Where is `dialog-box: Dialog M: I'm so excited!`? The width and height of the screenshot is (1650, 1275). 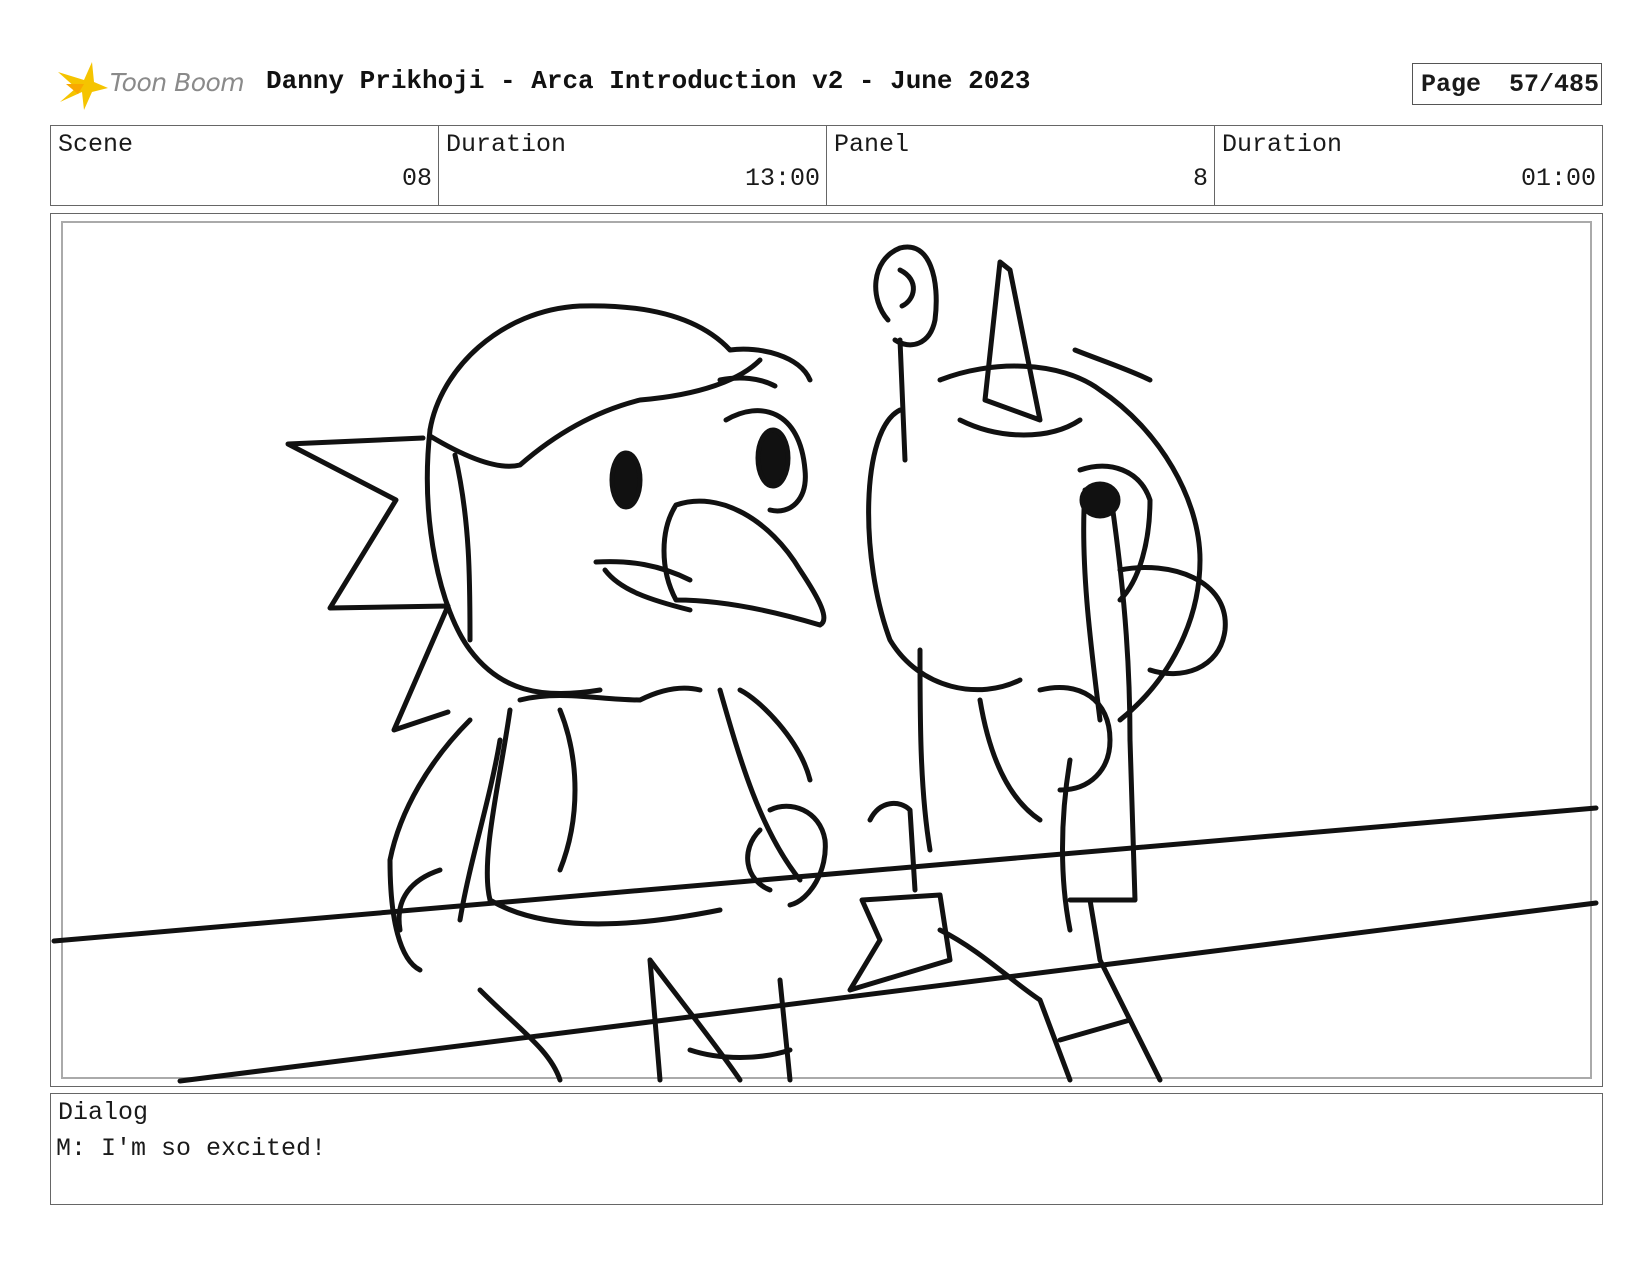
dialog-box: Dialog M: I'm so excited! is located at coordinates (826, 1149).